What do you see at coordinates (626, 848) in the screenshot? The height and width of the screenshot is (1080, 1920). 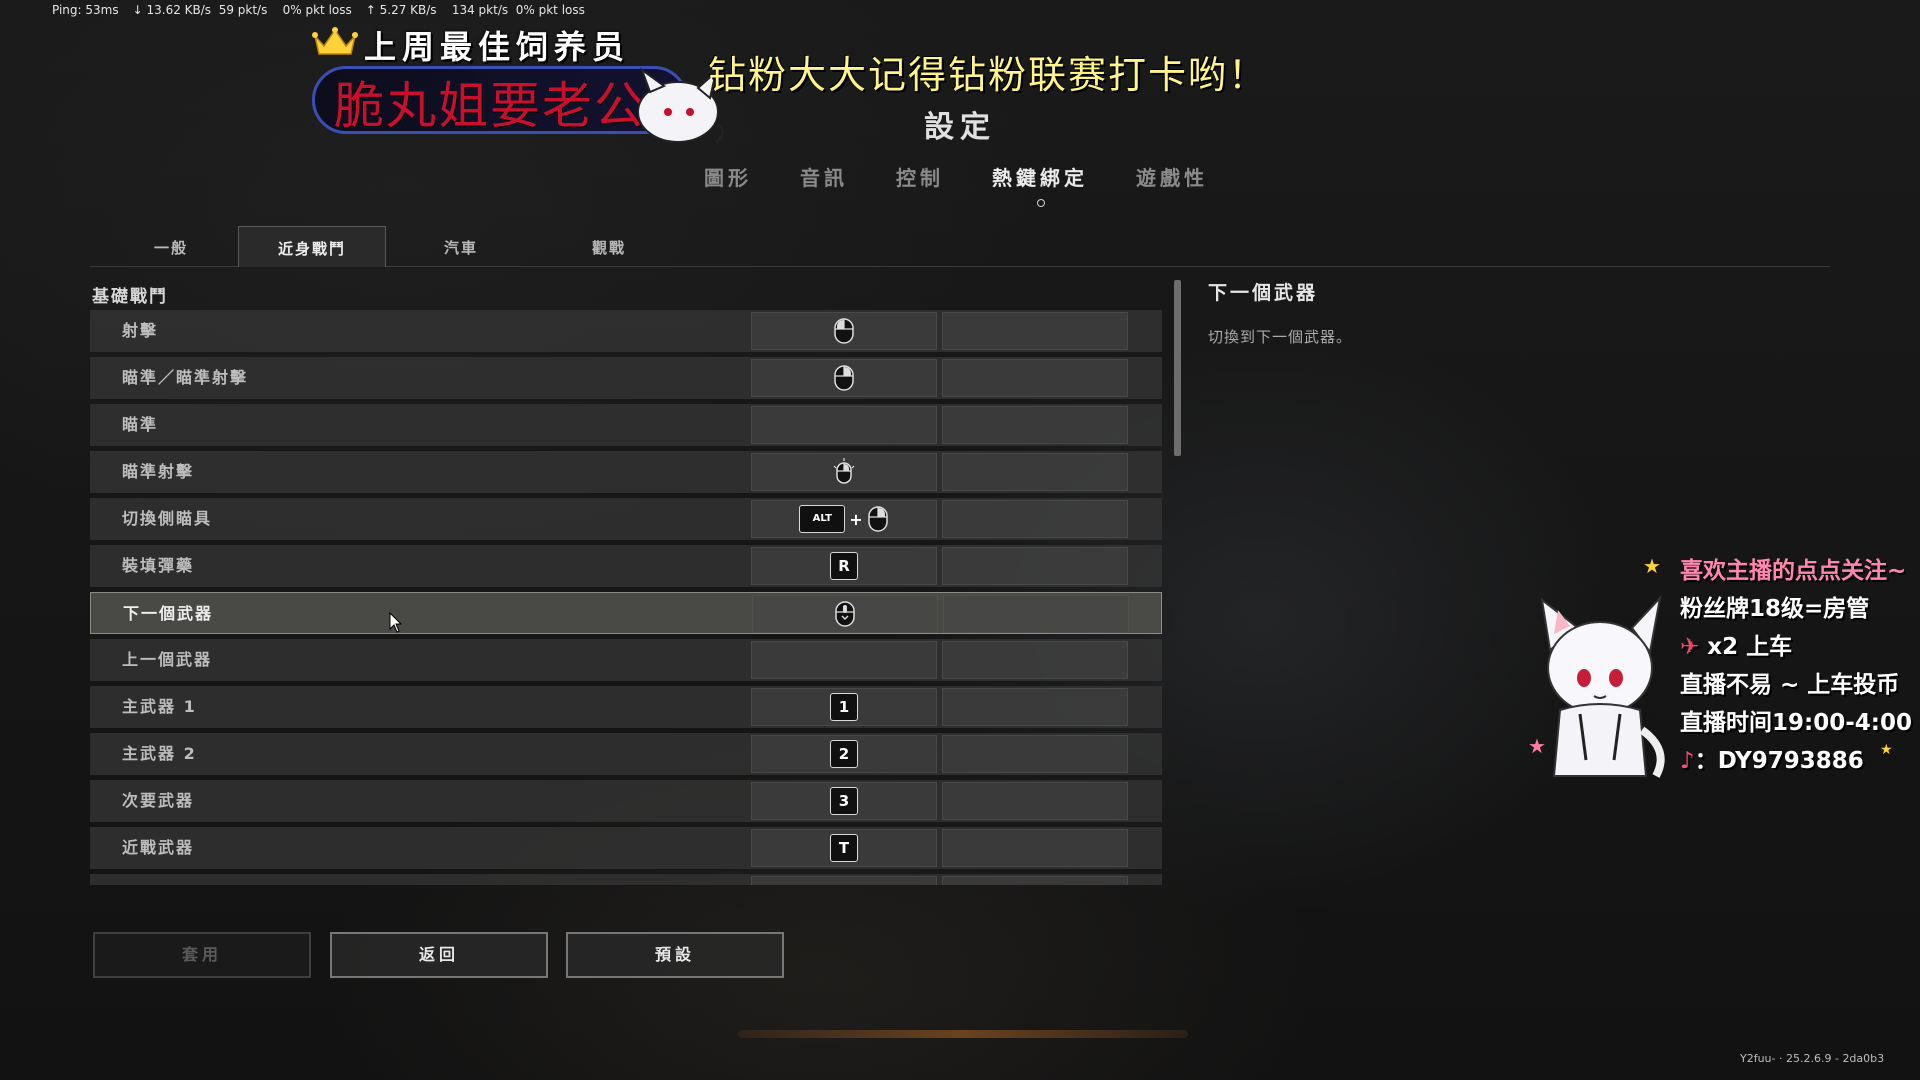 I see `binding-row-melee: 近戰武器 T` at bounding box center [626, 848].